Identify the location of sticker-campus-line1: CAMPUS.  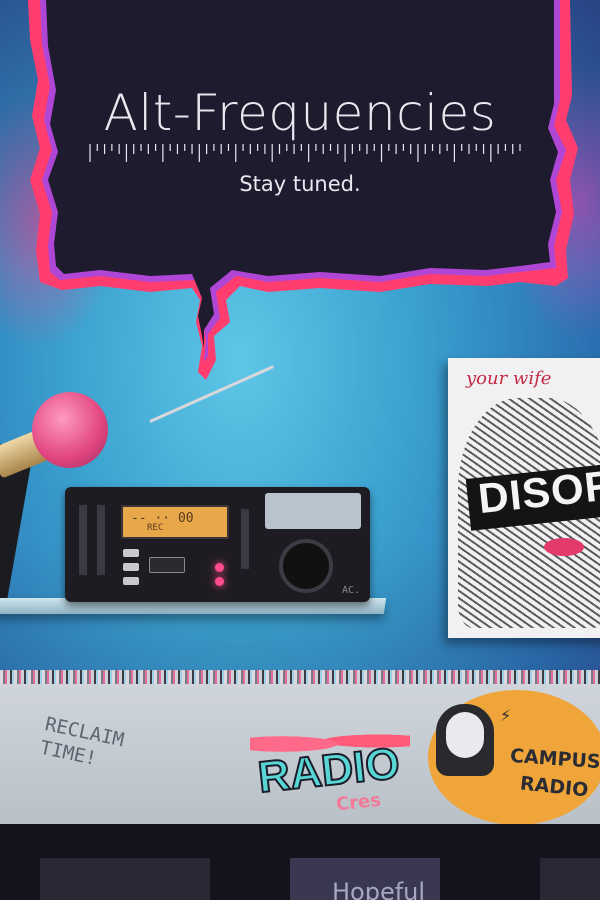
(554, 759).